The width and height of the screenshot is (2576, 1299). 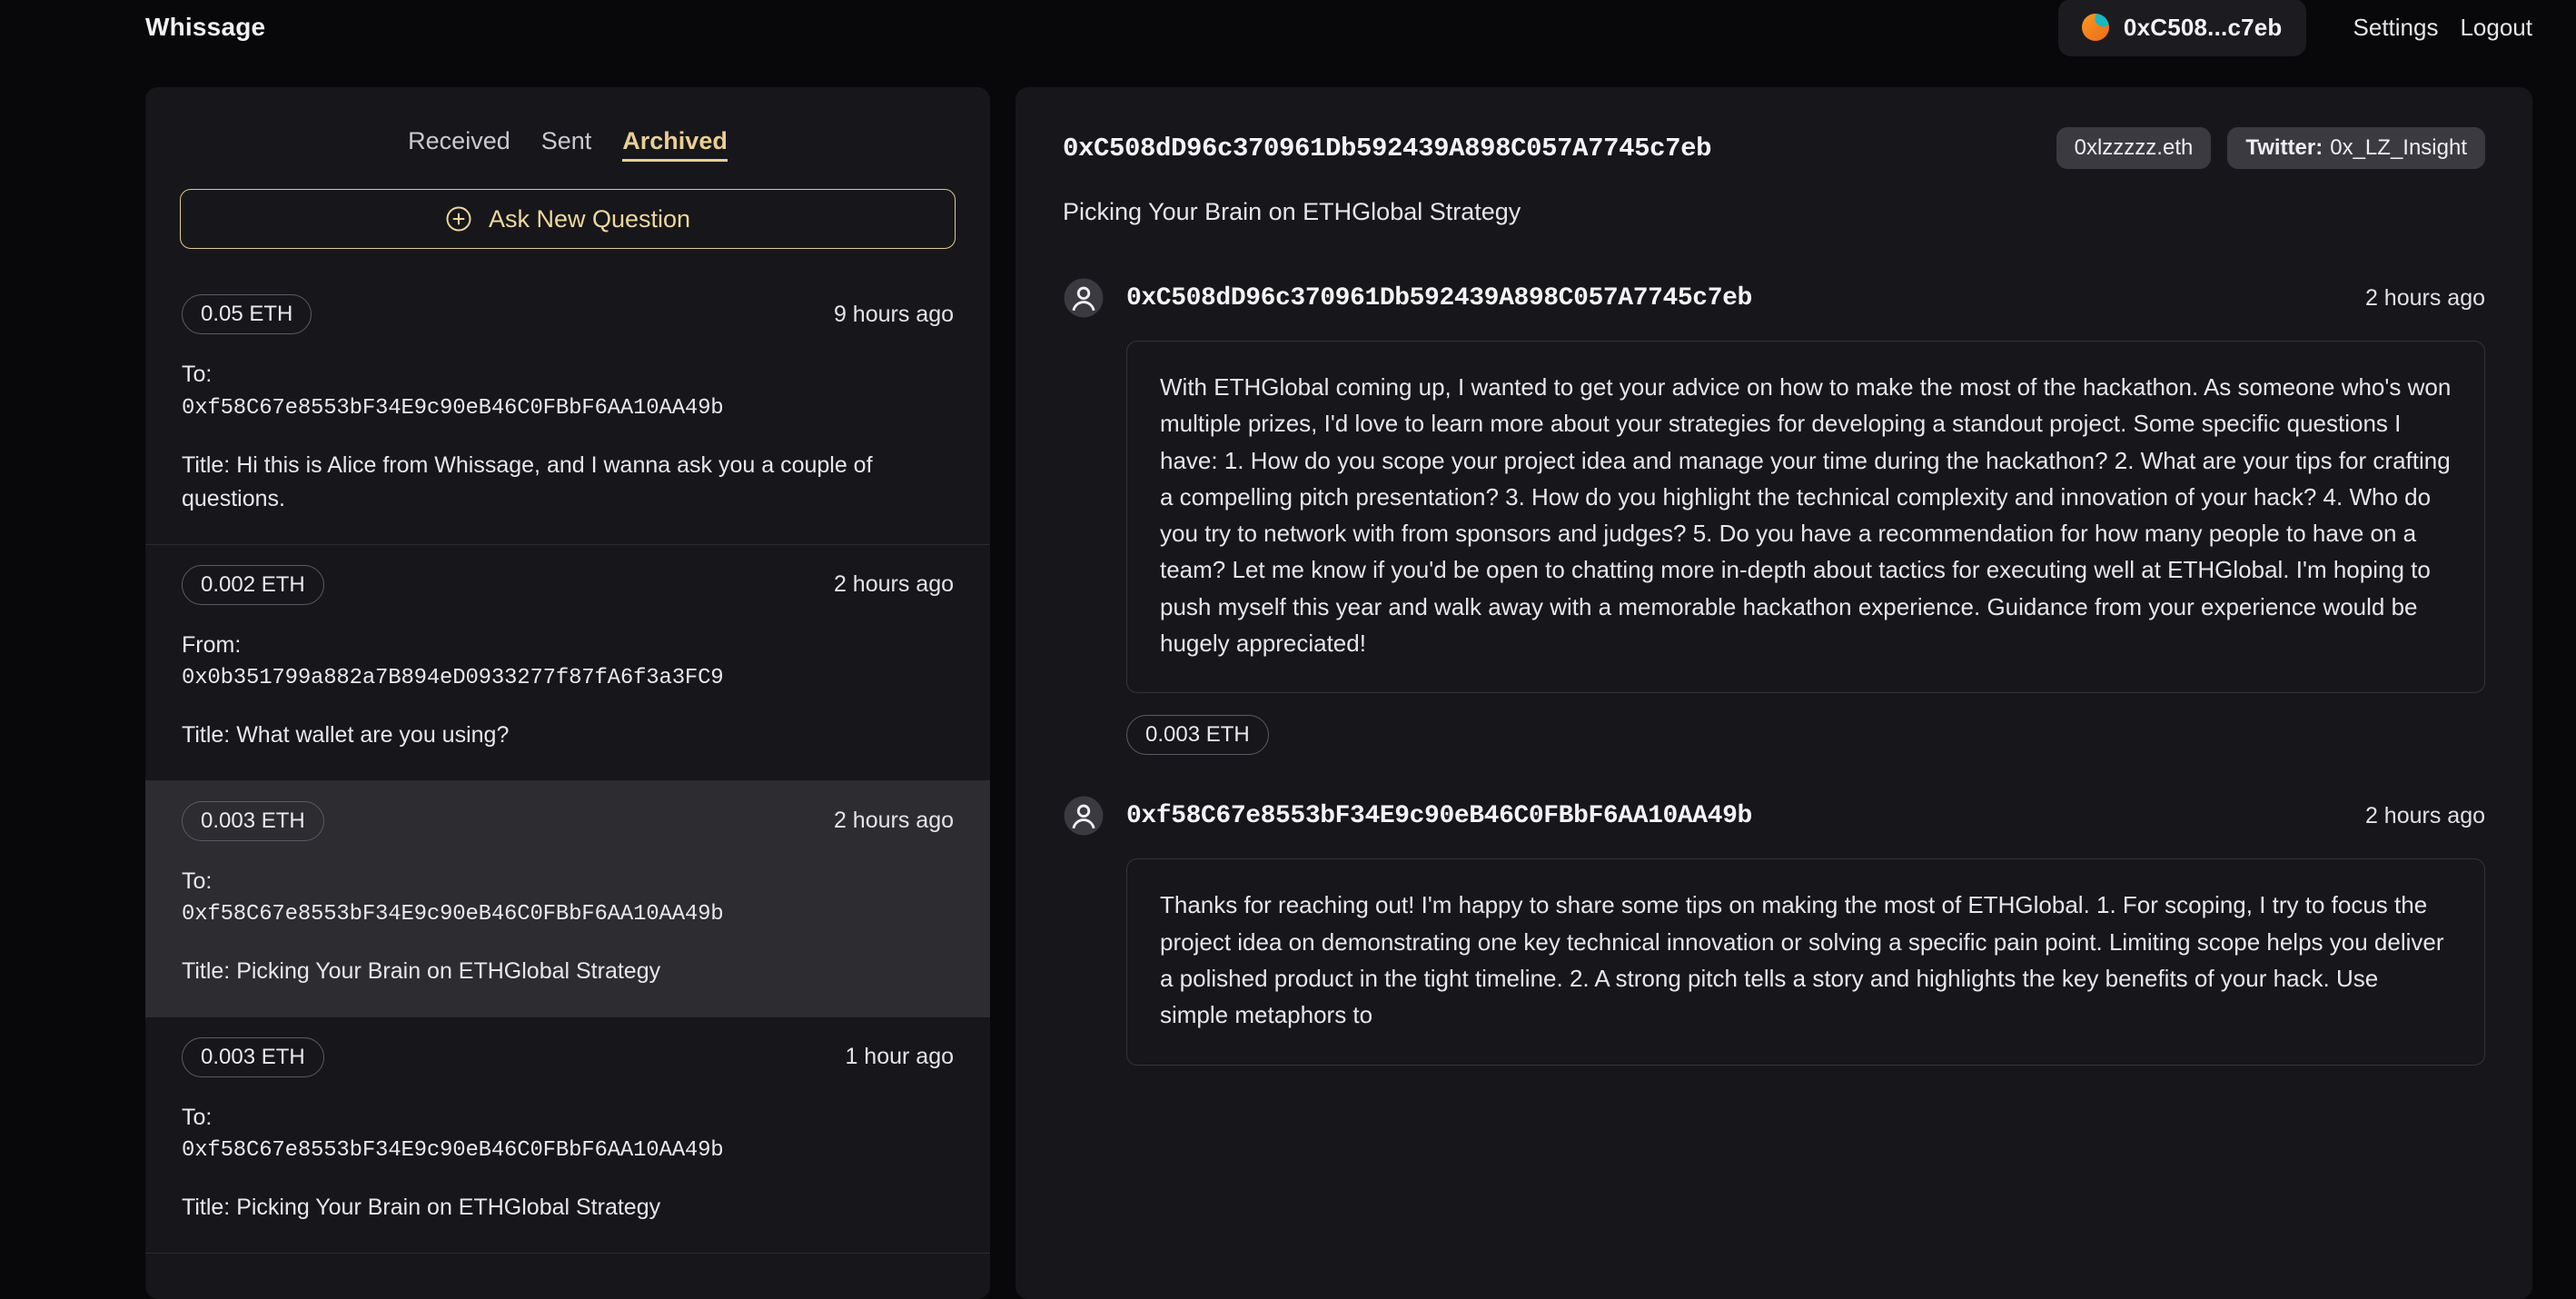 What do you see at coordinates (2095, 27) in the screenshot?
I see `wallet-avatar-icon` at bounding box center [2095, 27].